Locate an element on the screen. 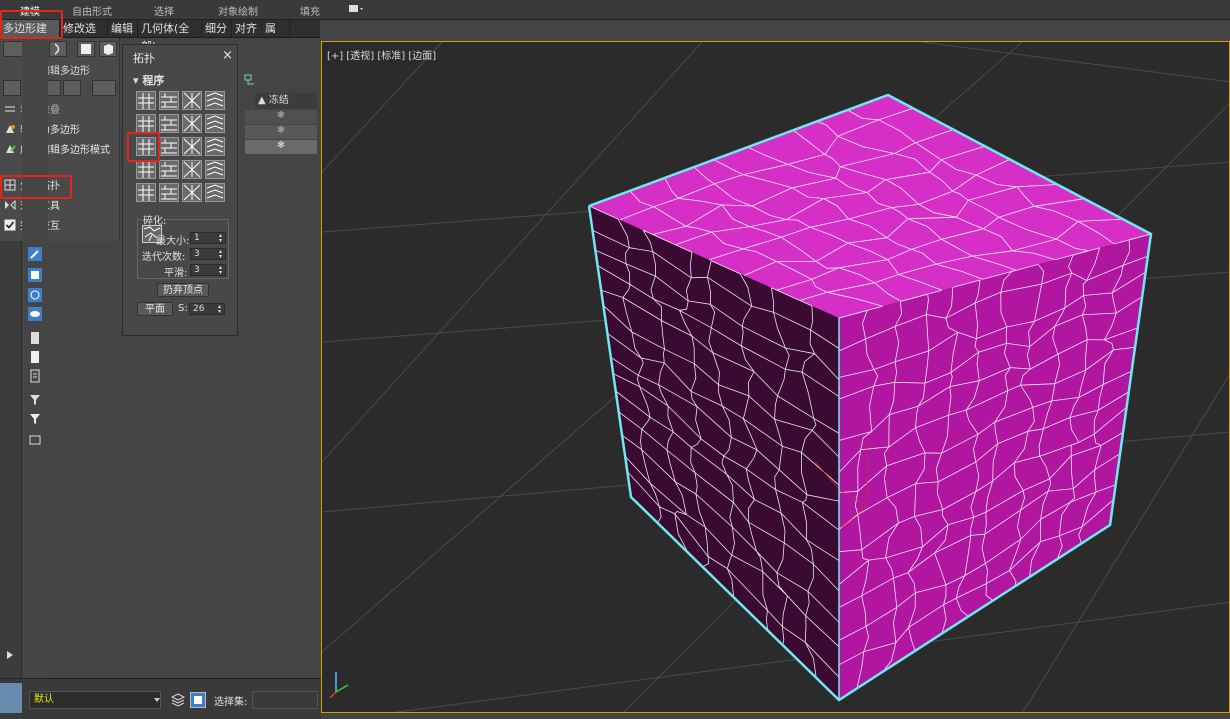 The image size is (1230, 719). filter-clear-icon is located at coordinates (35, 400).